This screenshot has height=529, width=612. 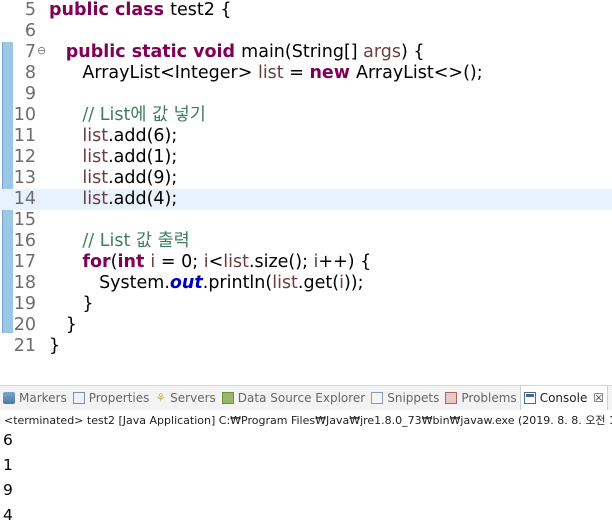 What do you see at coordinates (306, 346) in the screenshot?
I see `code-line: 21}` at bounding box center [306, 346].